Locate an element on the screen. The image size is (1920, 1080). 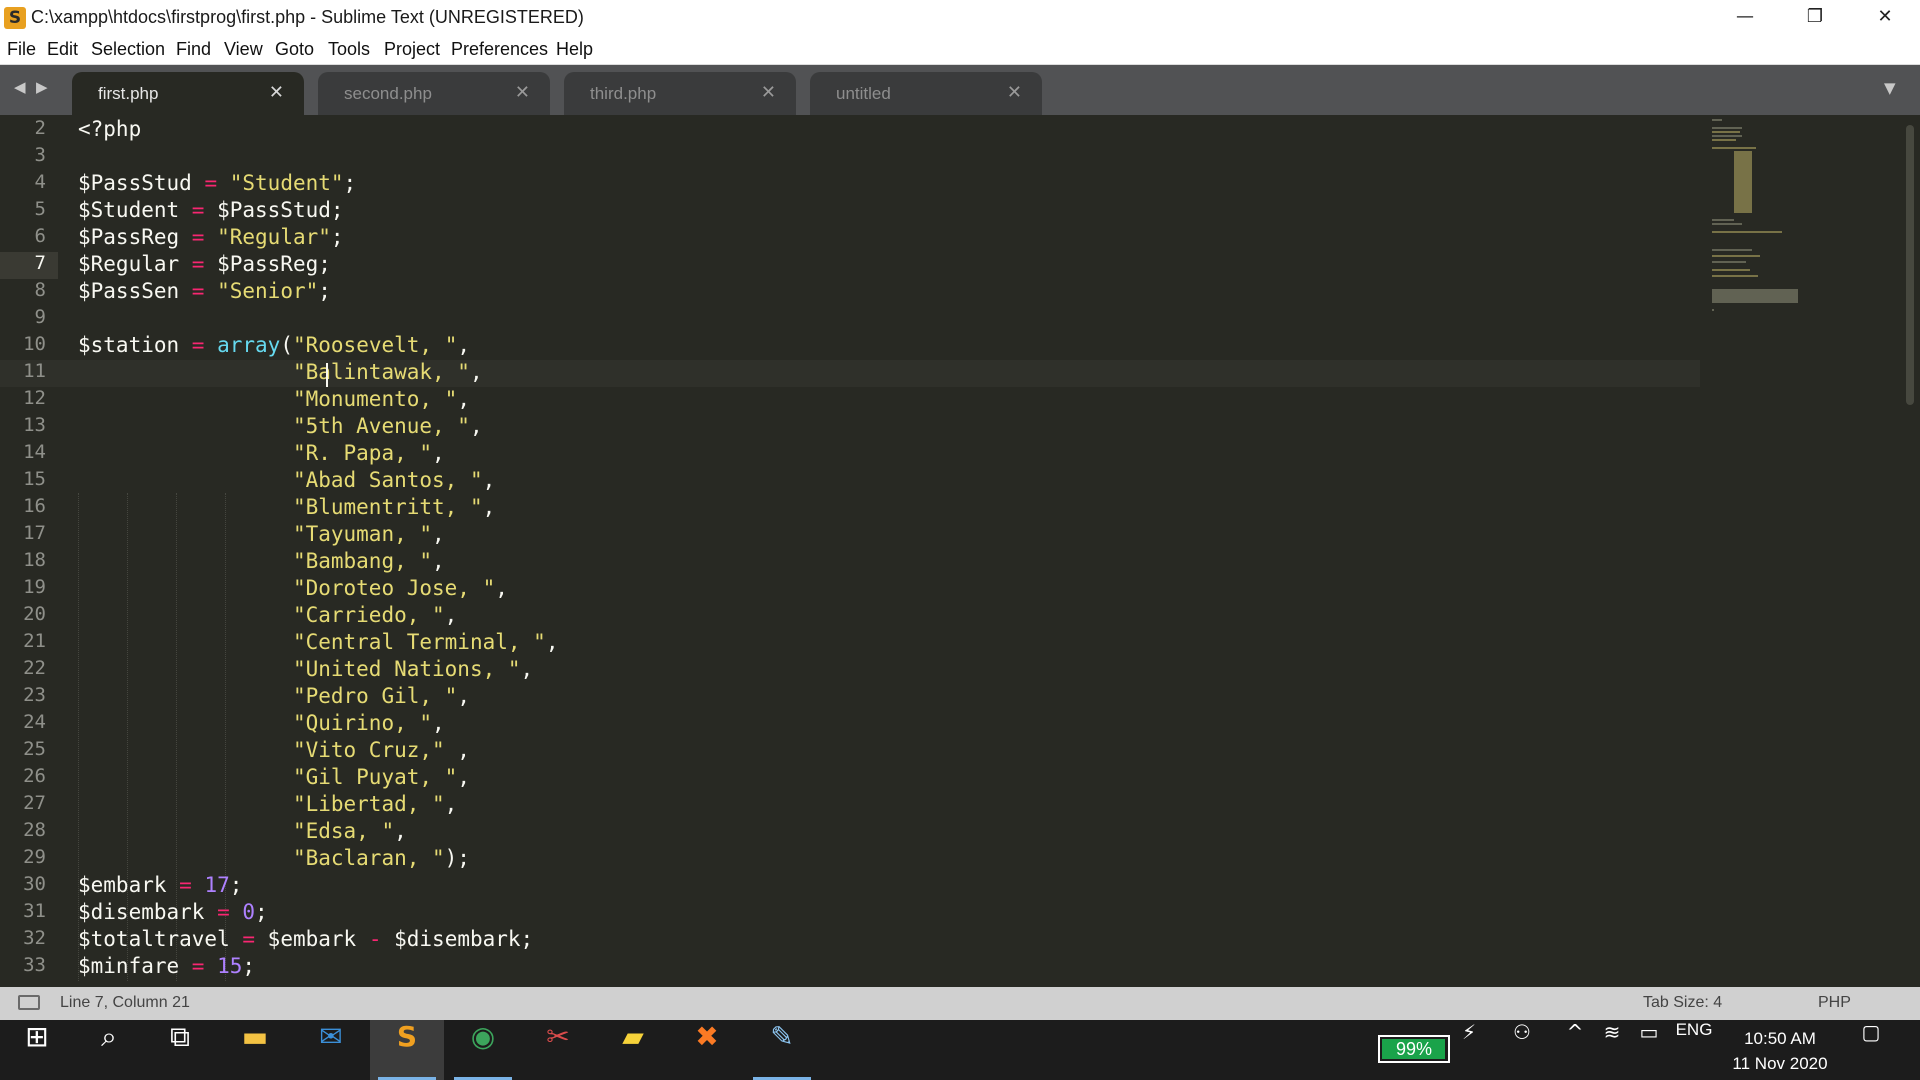
line-number: 10 is located at coordinates (29, 346).